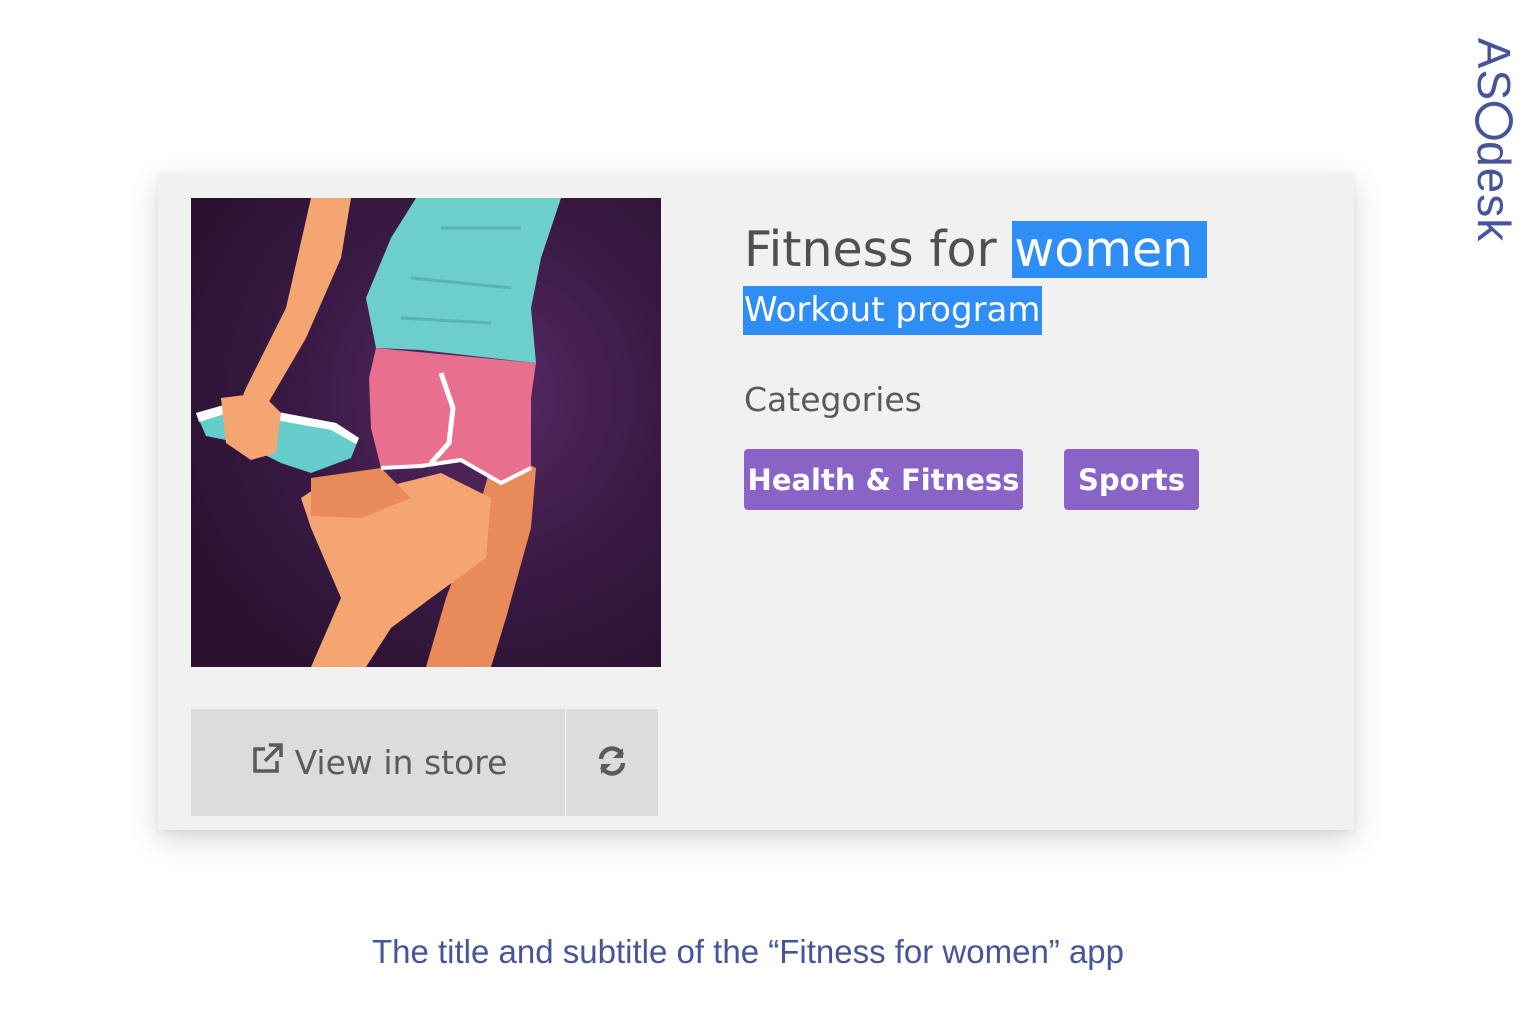  I want to click on view-in-store-button: View in store, so click(378, 762).